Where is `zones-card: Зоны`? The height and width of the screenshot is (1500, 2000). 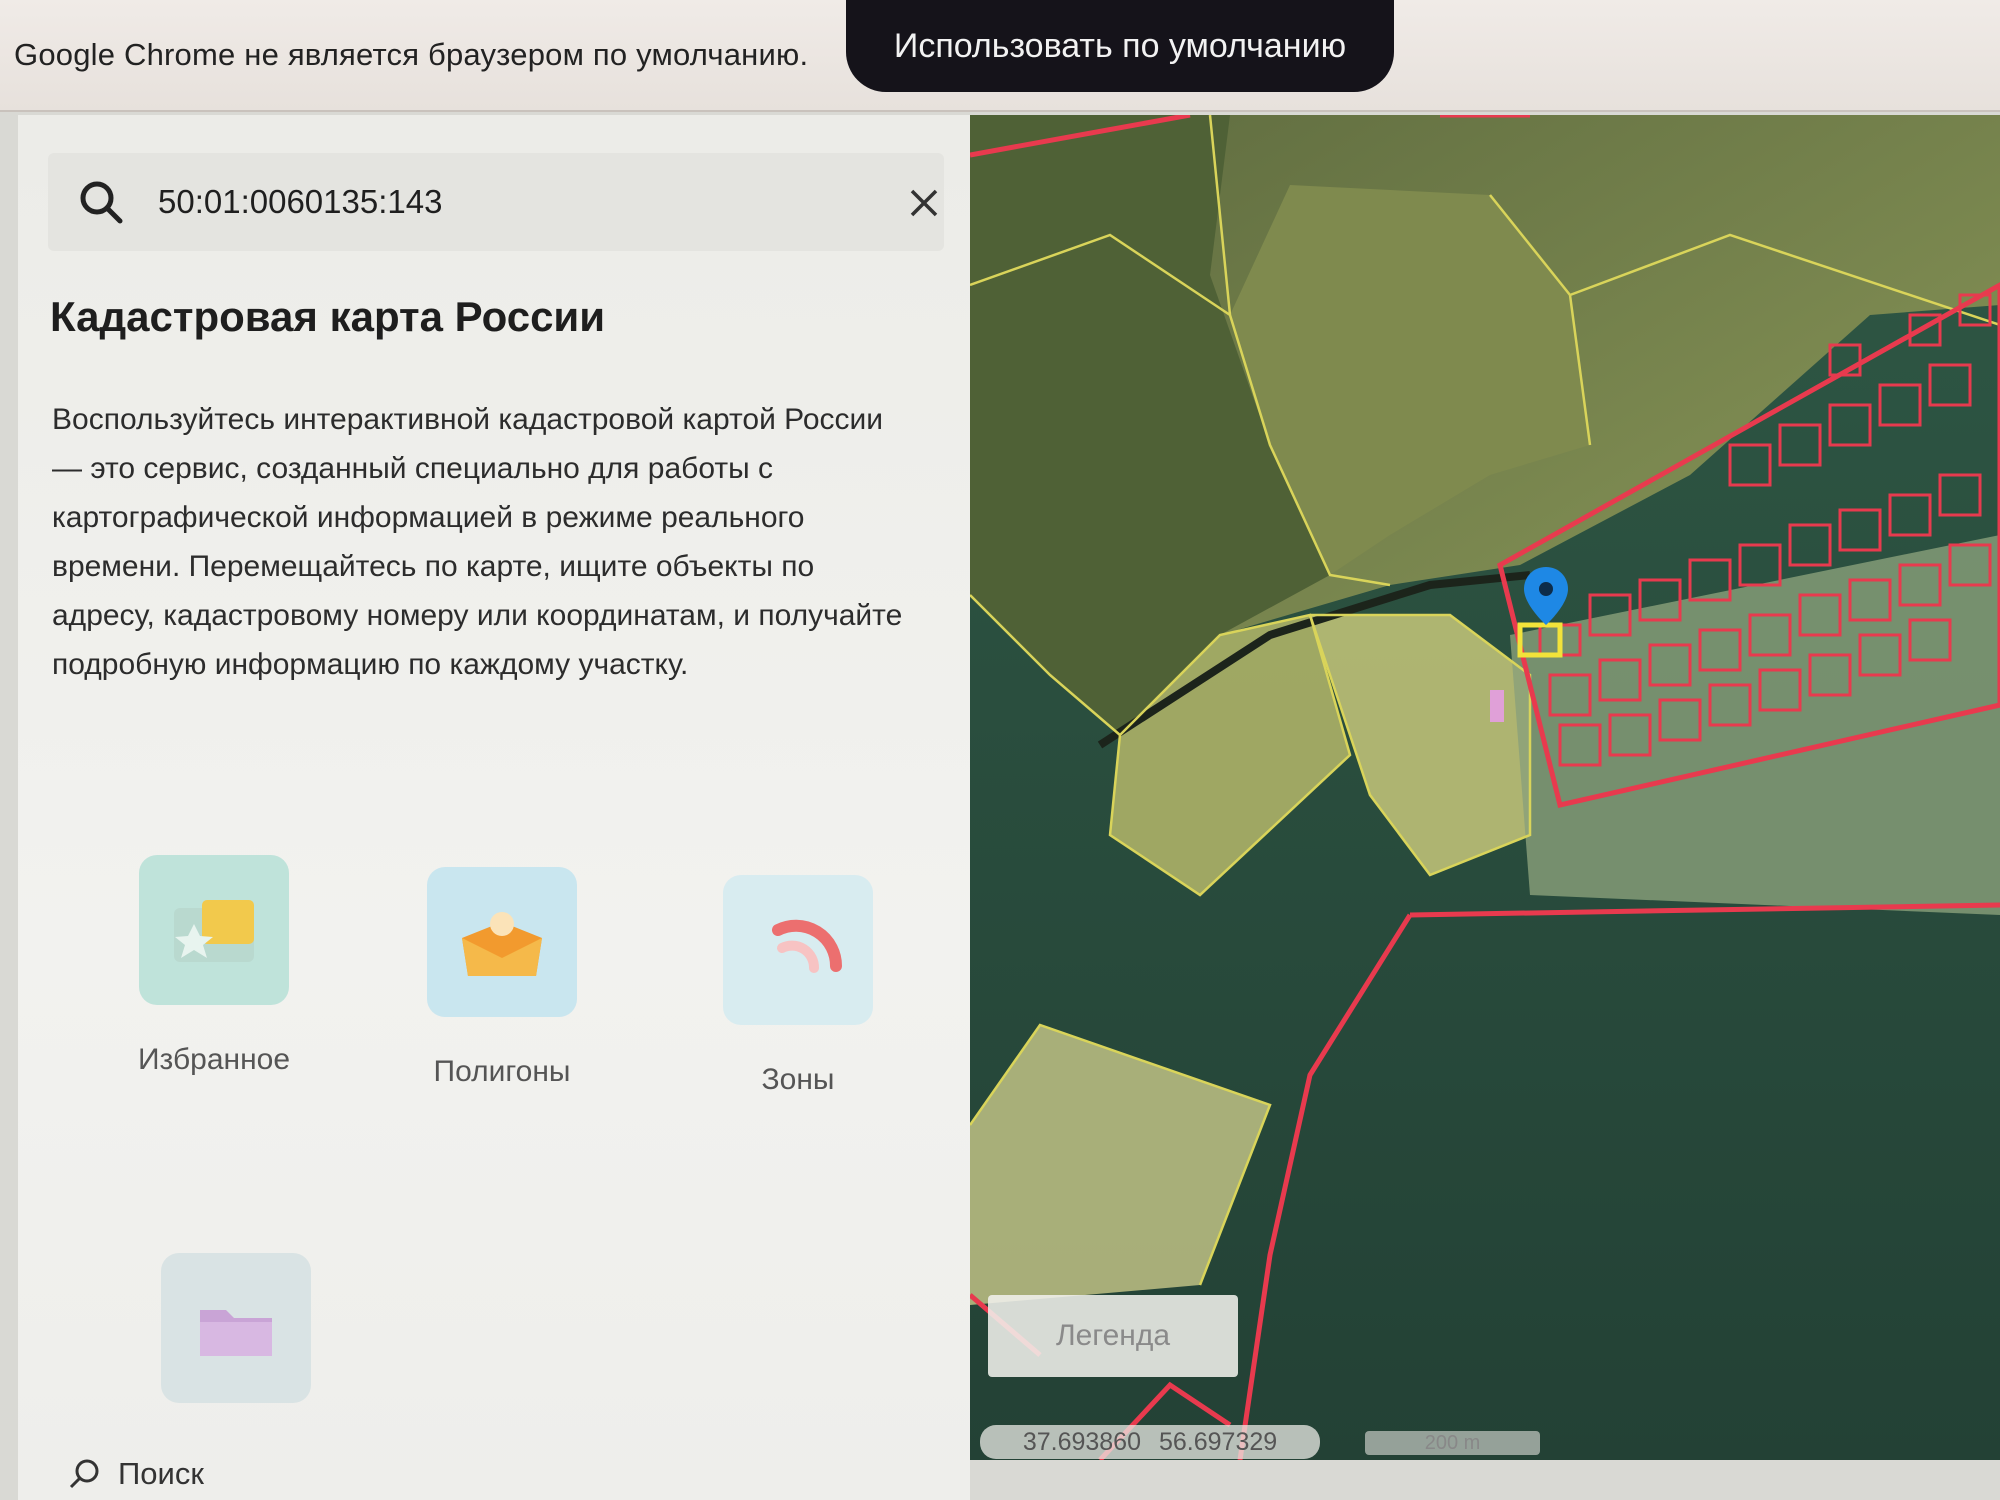
zones-card: Зоны is located at coordinates (798, 986).